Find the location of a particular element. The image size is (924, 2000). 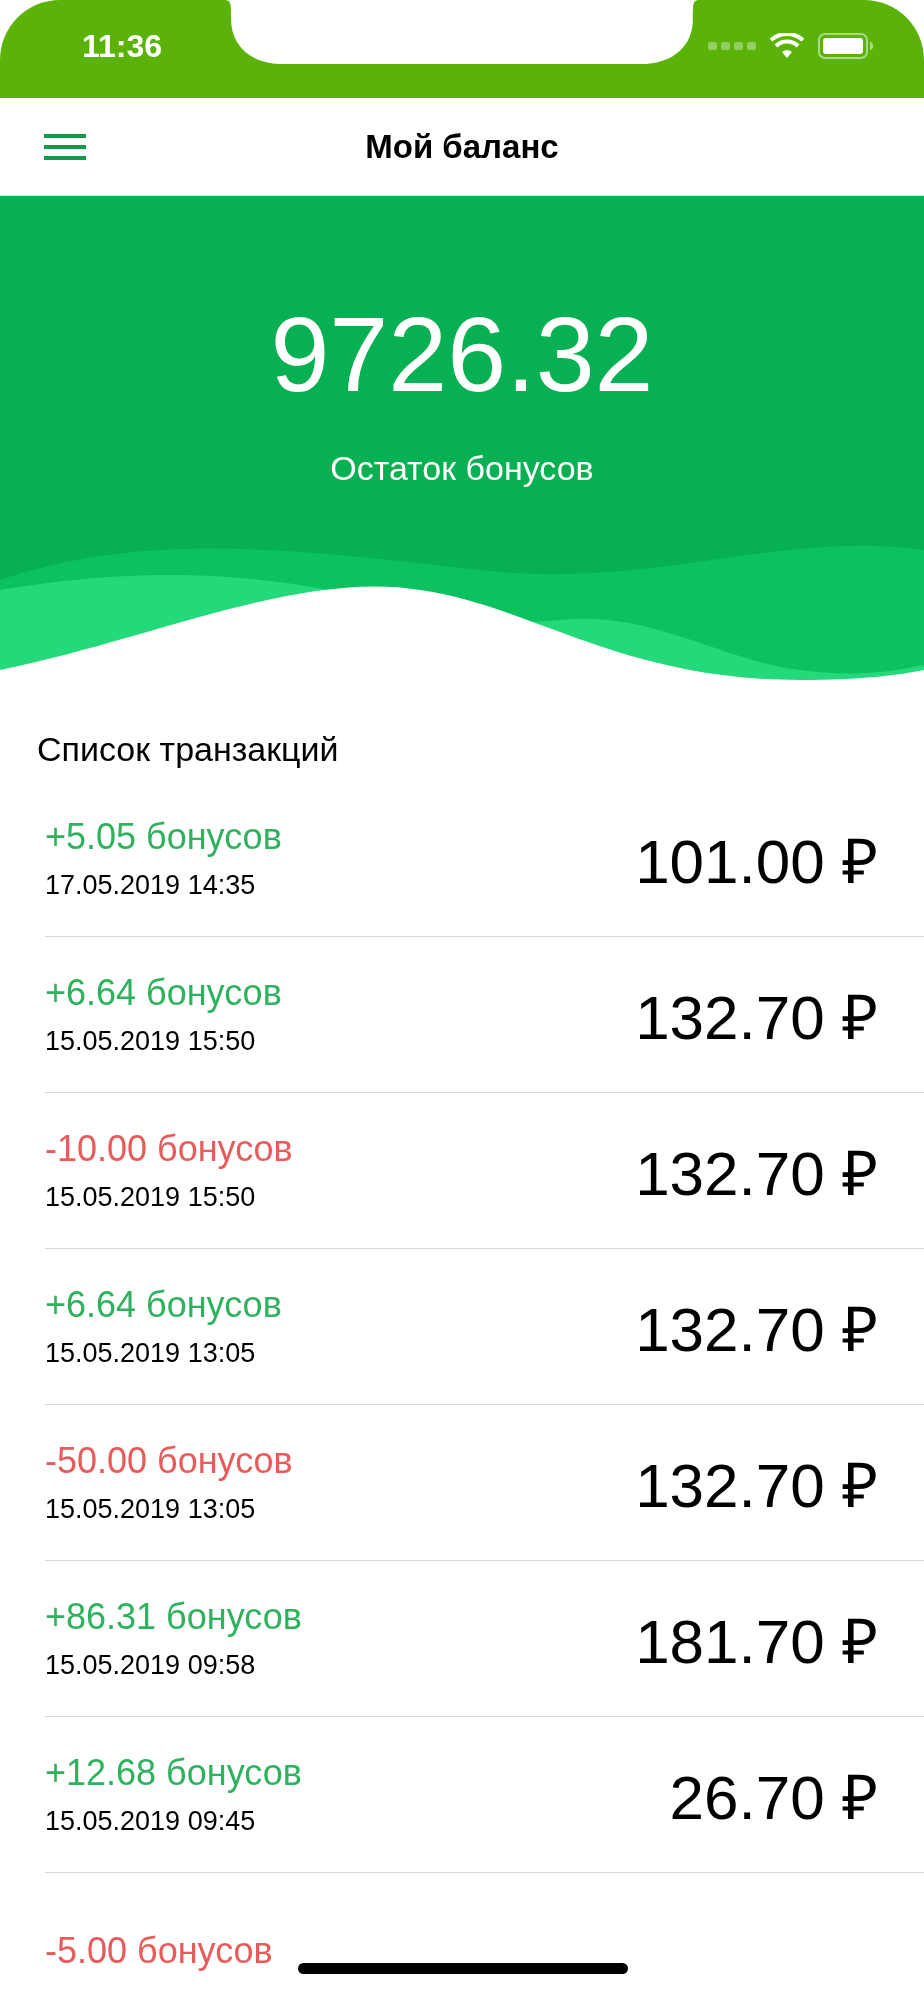

transaction-amount: 101.00 ₽ is located at coordinates (756, 861).